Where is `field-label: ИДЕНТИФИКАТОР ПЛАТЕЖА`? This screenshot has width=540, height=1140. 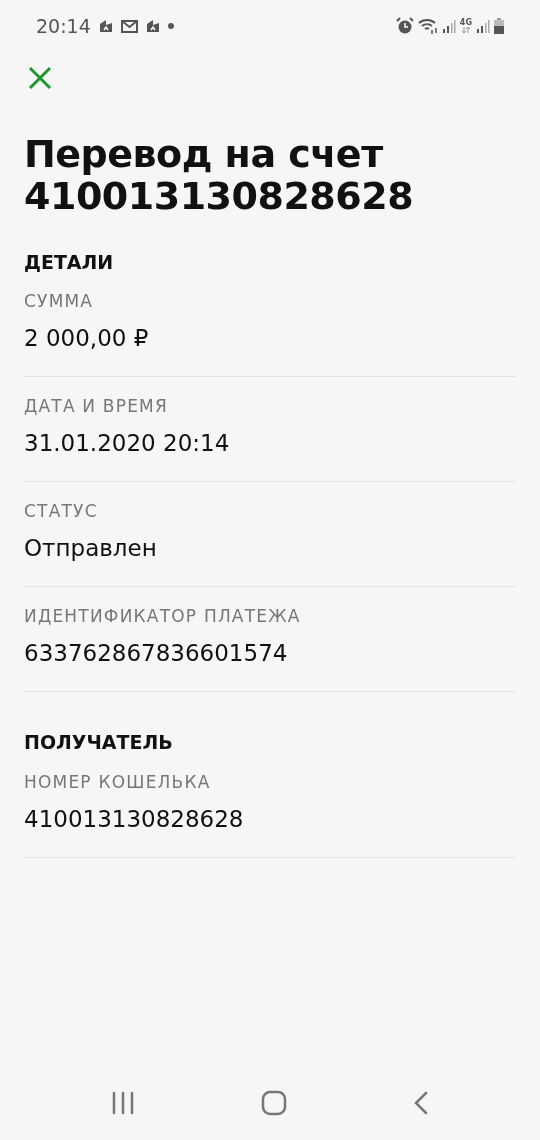 field-label: ИДЕНТИФИКАТОР ПЛАТЕЖА is located at coordinates (163, 616).